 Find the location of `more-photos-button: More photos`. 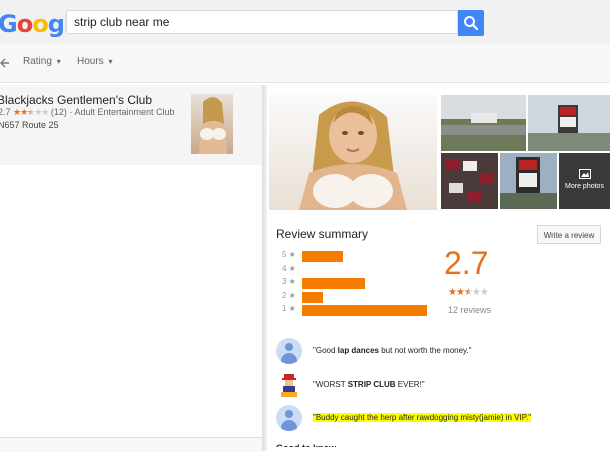

more-photos-button: More photos is located at coordinates (584, 181).